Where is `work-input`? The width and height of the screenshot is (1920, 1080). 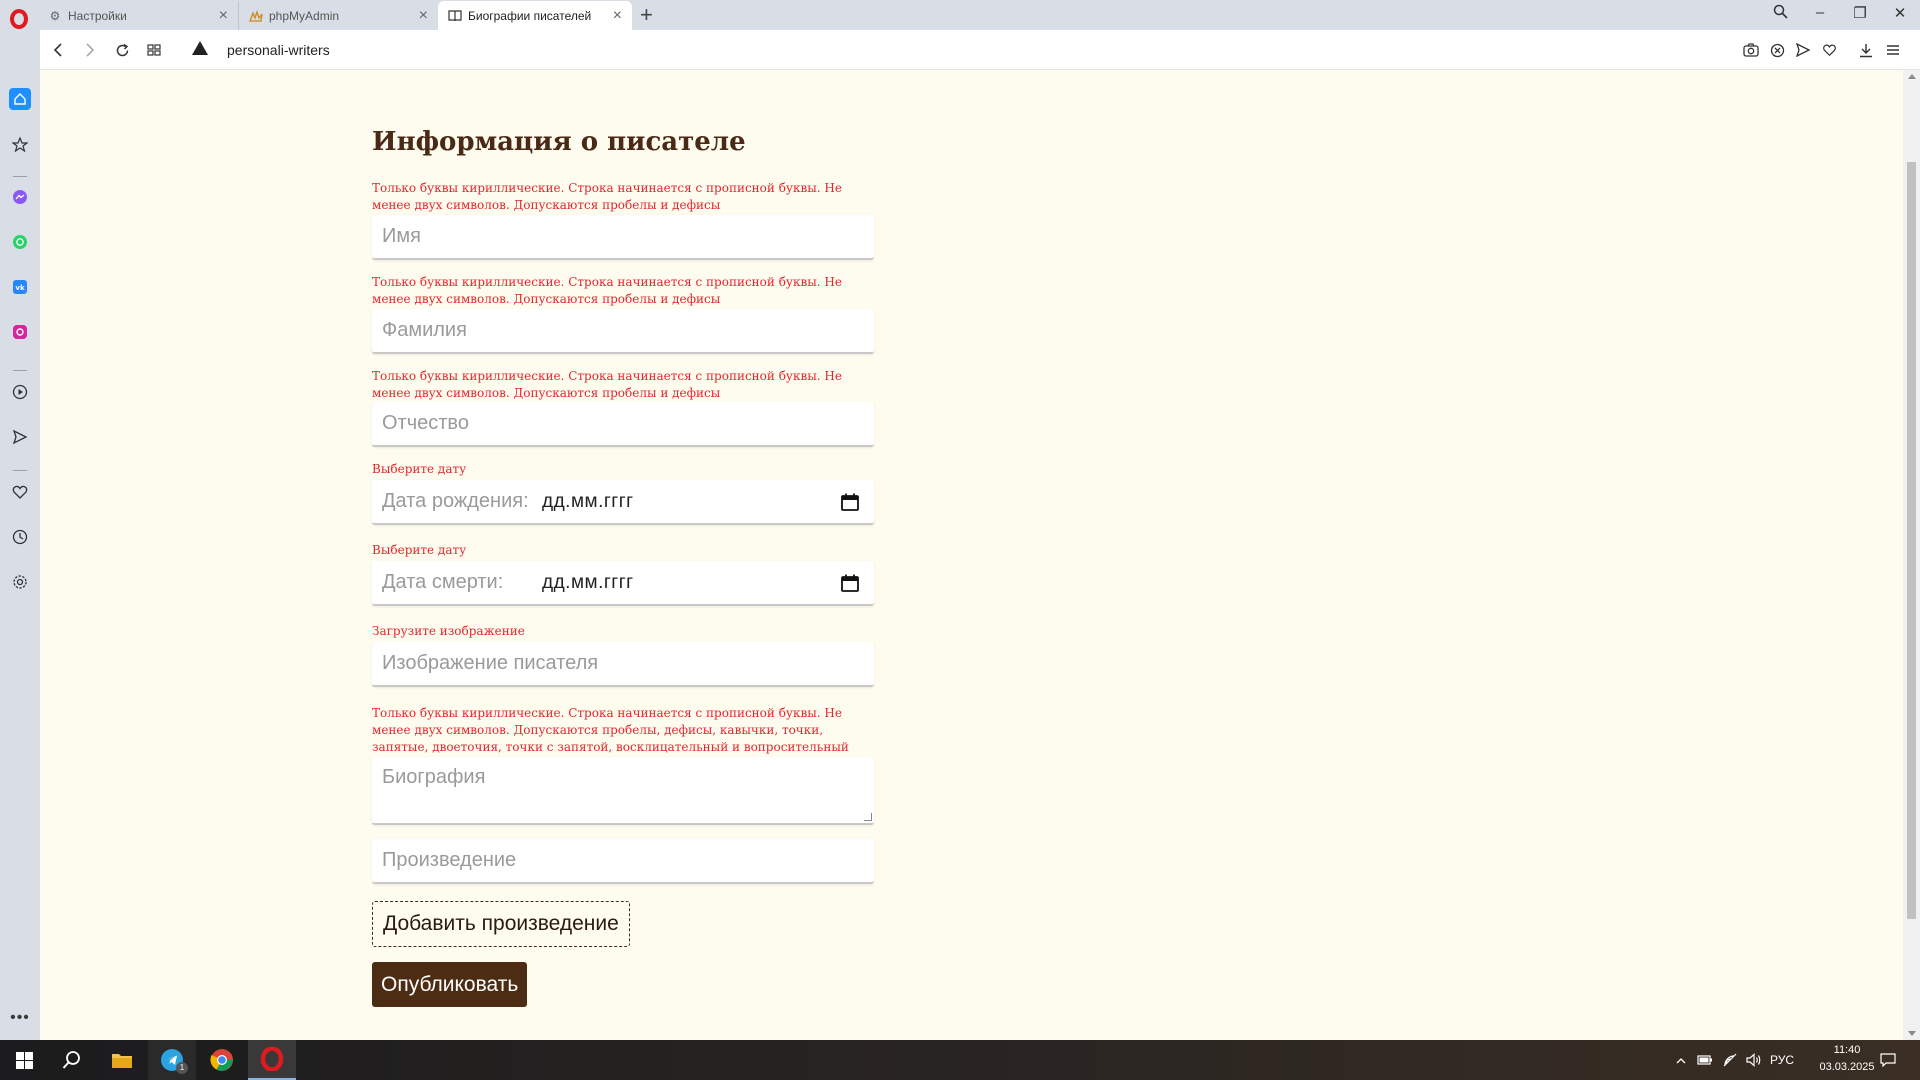 work-input is located at coordinates (628, 860).